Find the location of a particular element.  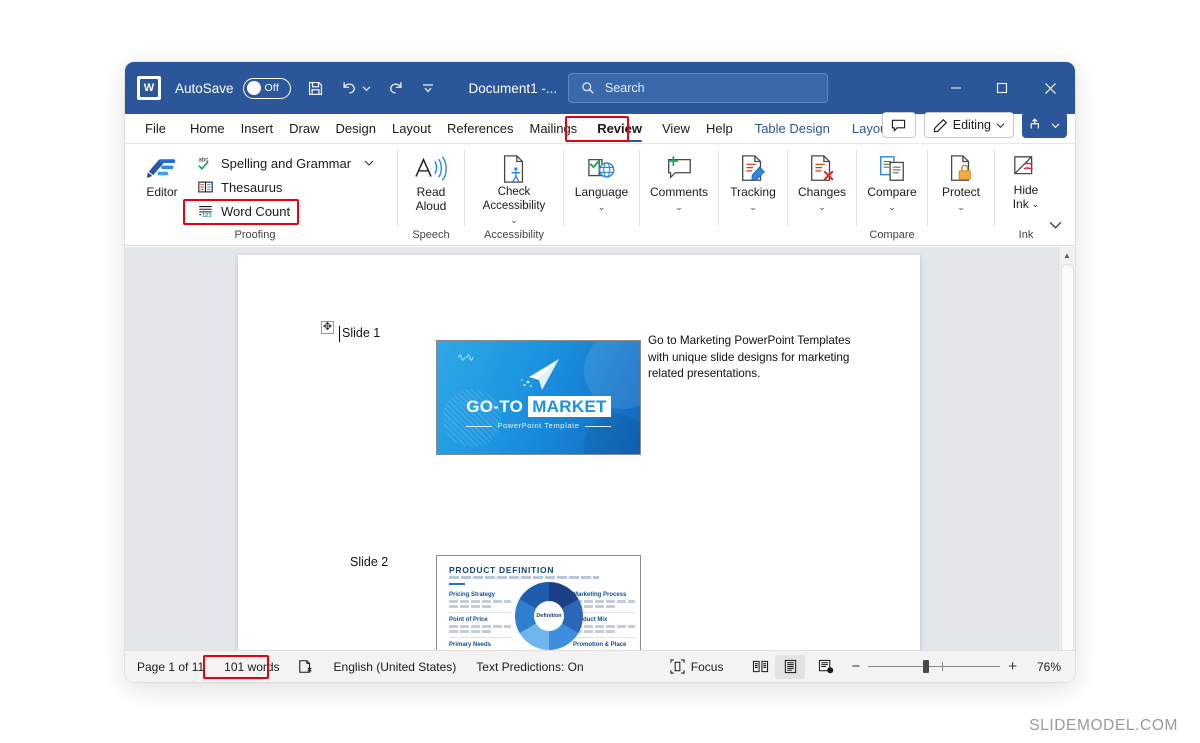

tab-insert: Insert is located at coordinates (257, 129).